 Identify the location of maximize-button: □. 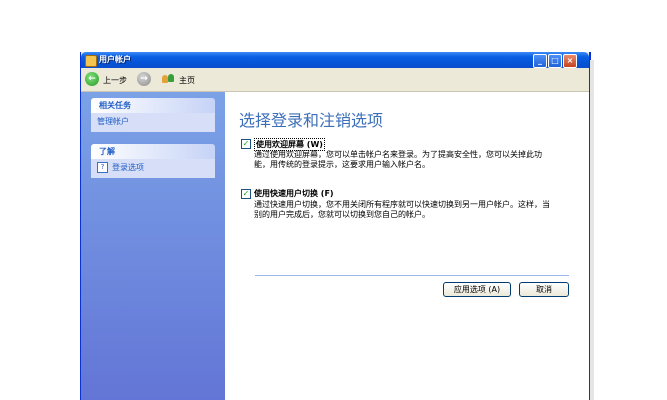
(555, 61).